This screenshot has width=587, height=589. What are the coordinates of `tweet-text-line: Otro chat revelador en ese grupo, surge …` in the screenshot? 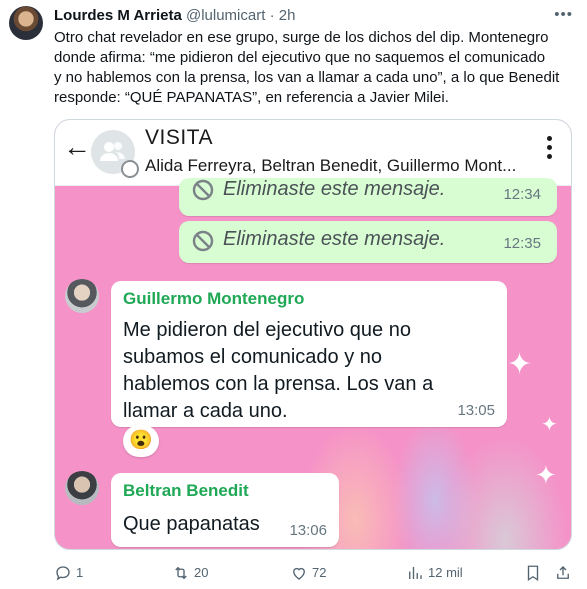 It's located at (301, 37).